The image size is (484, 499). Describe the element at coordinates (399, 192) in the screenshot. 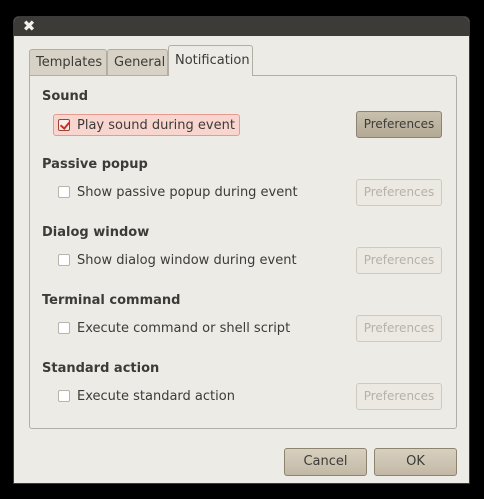

I see `passive-popup-preferences-button: Preferences` at that location.